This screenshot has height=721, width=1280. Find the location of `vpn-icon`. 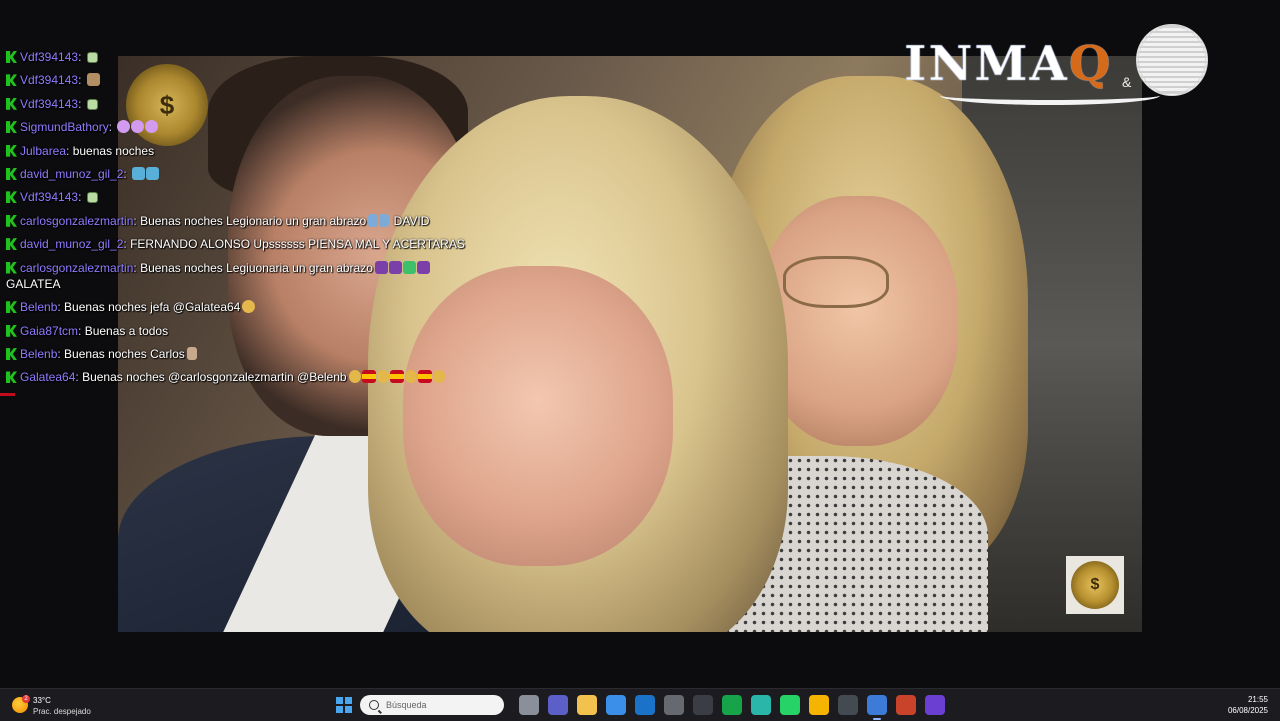

vpn-icon is located at coordinates (847, 705).